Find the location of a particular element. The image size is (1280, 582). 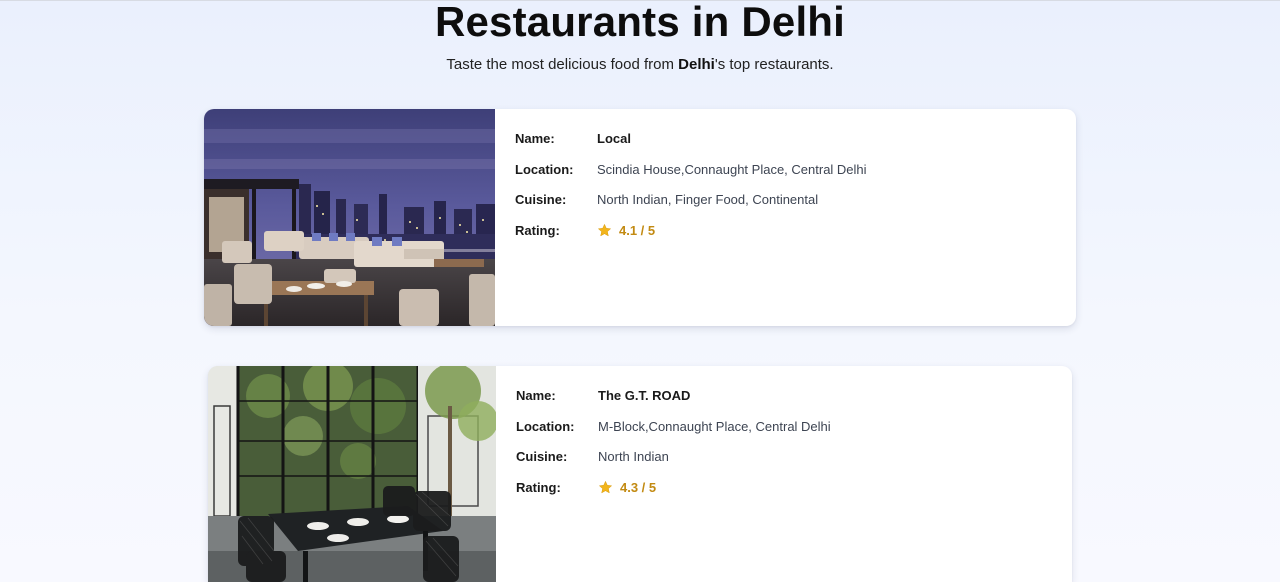

rating-row: Rating: 4.3 / 5 is located at coordinates (673, 488).